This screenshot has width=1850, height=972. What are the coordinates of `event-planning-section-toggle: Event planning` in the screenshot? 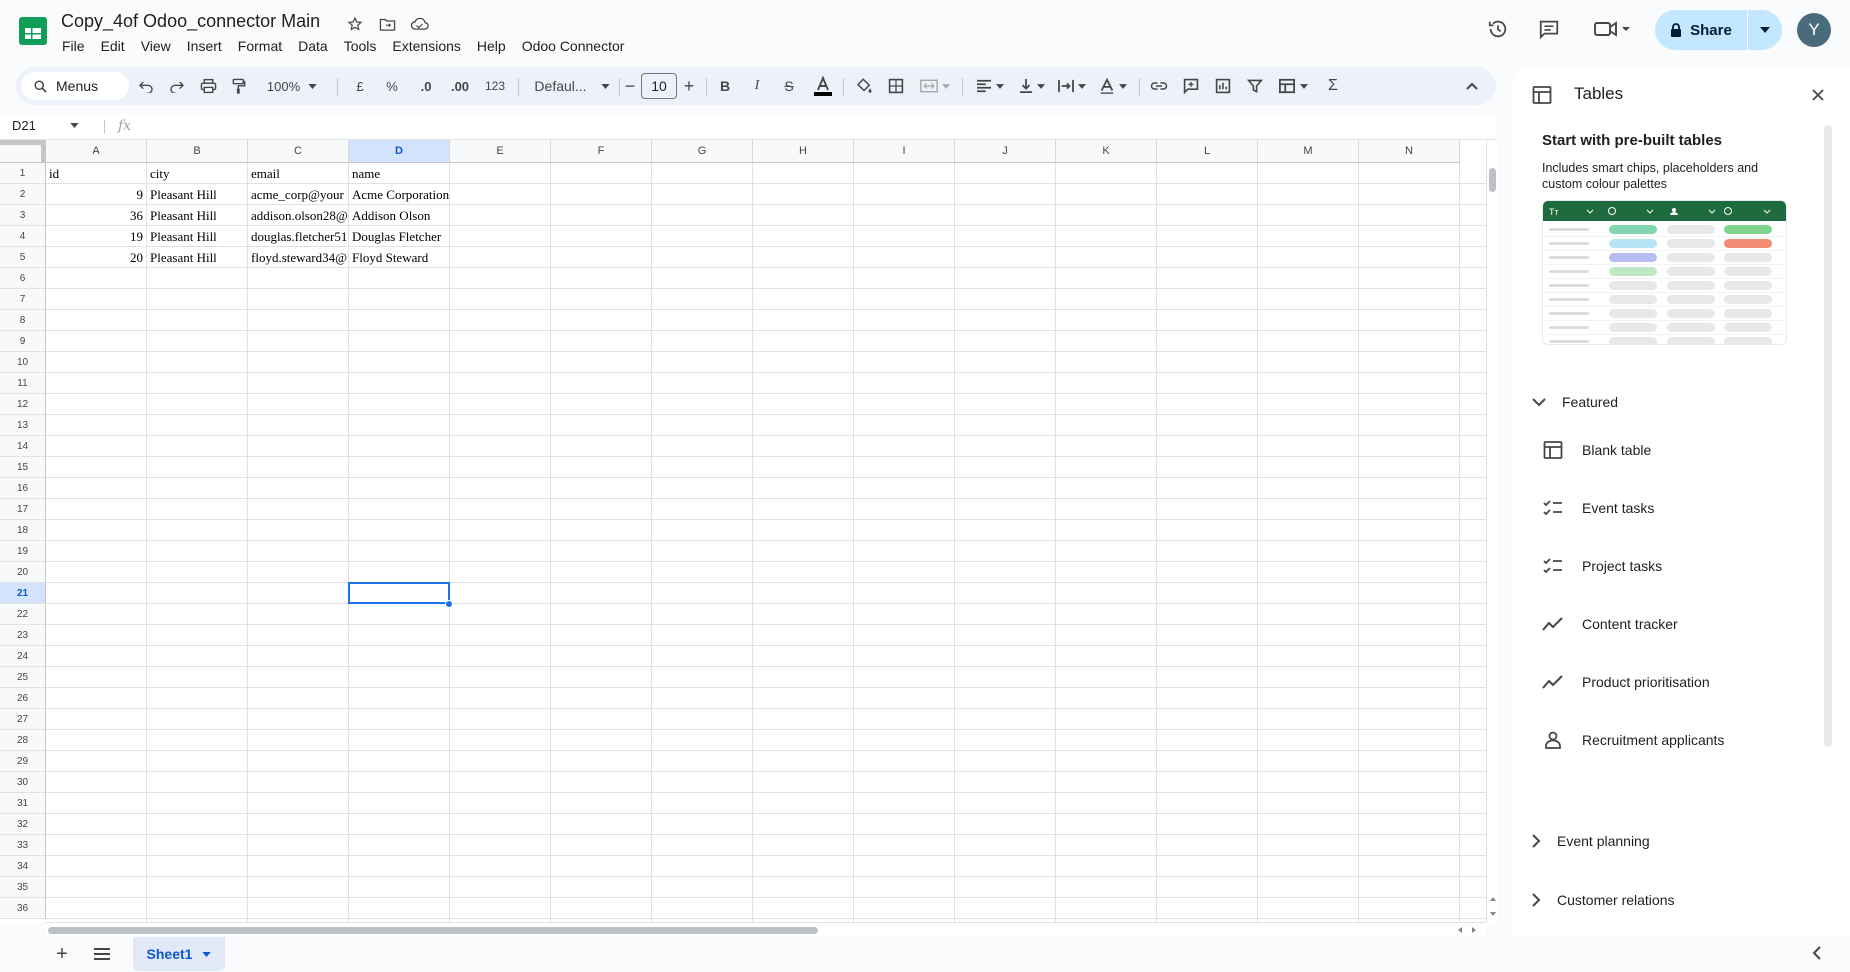 It's located at (1591, 841).